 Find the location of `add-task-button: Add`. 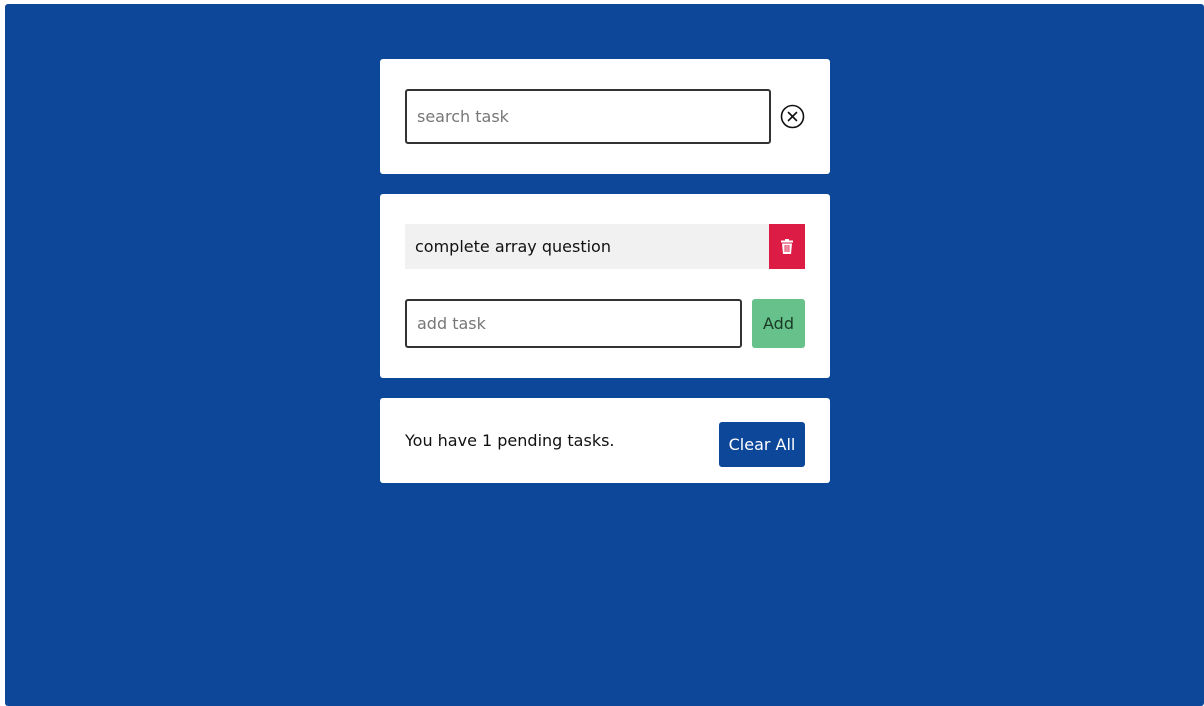

add-task-button: Add is located at coordinates (778, 323).